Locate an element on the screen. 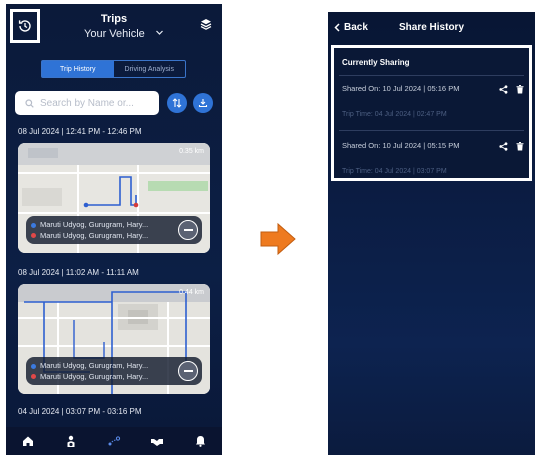 This screenshot has width=536, height=455. trips-header: Trips Your Vehicle is located at coordinates (114, 29).